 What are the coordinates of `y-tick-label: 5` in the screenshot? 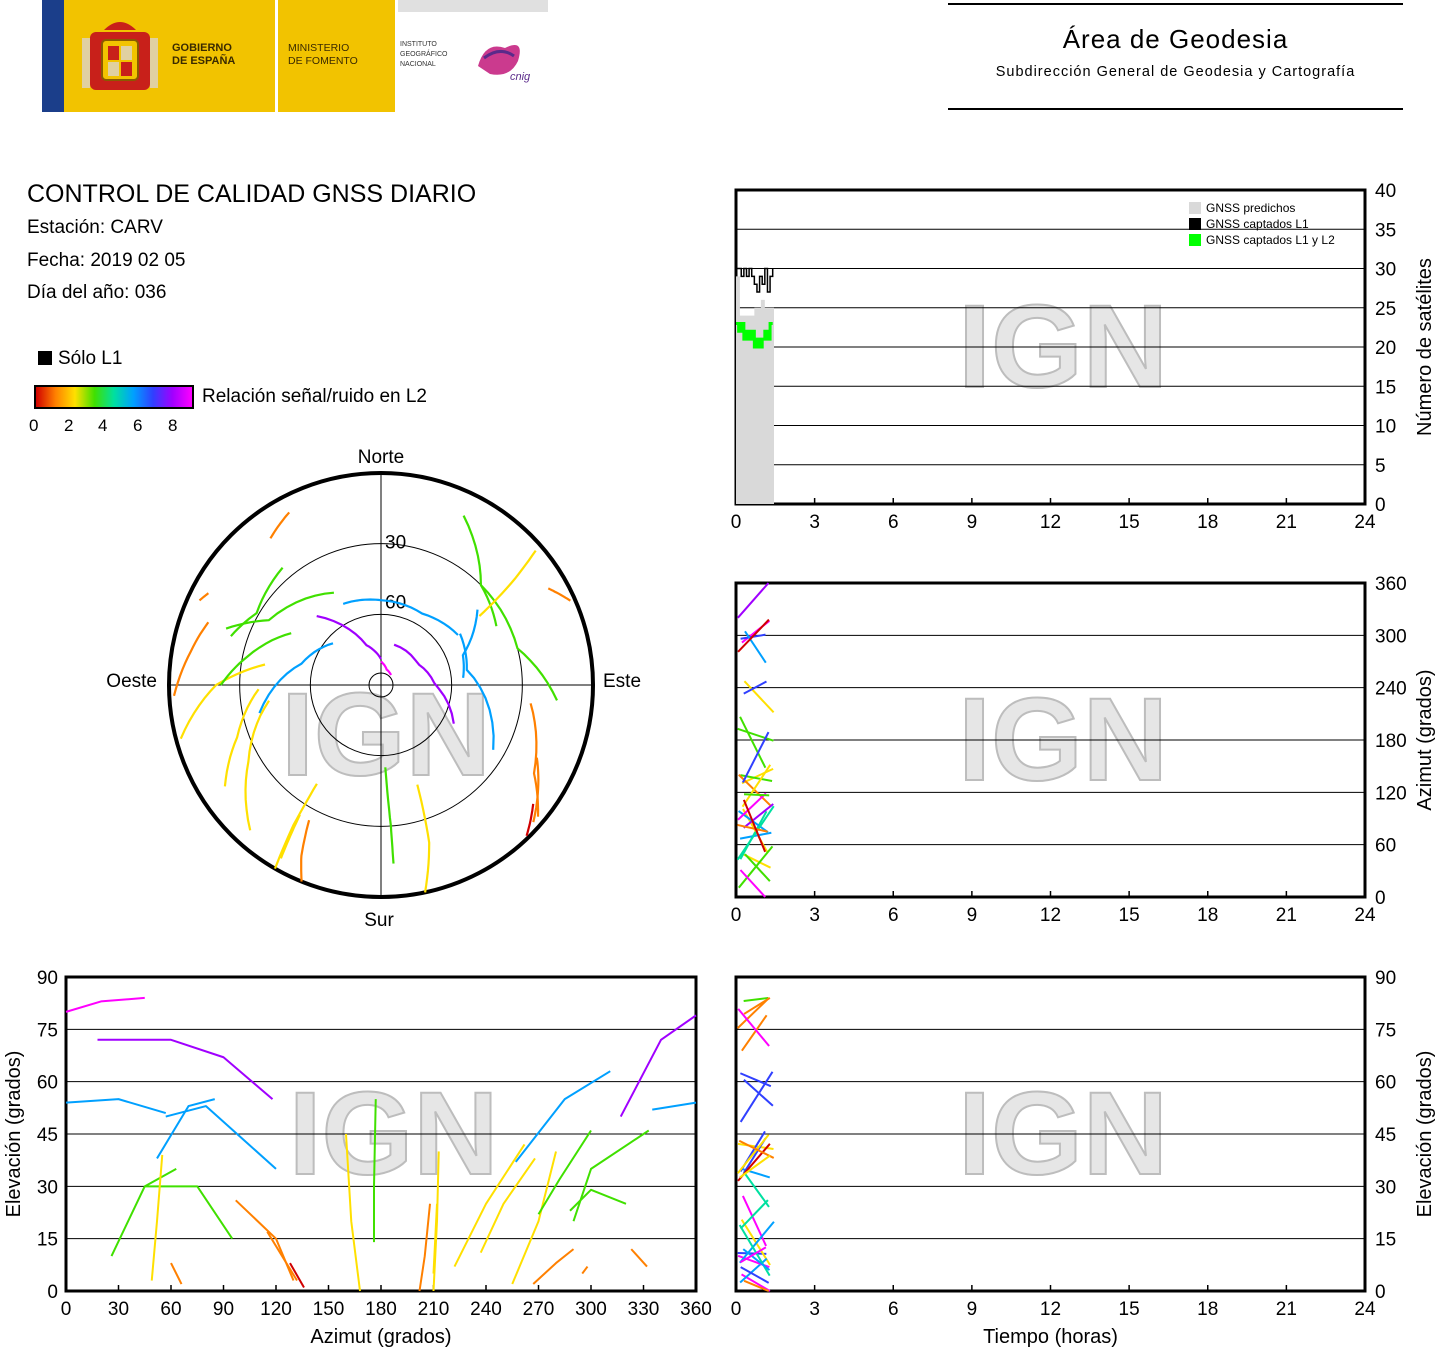 It's located at (1380, 466).